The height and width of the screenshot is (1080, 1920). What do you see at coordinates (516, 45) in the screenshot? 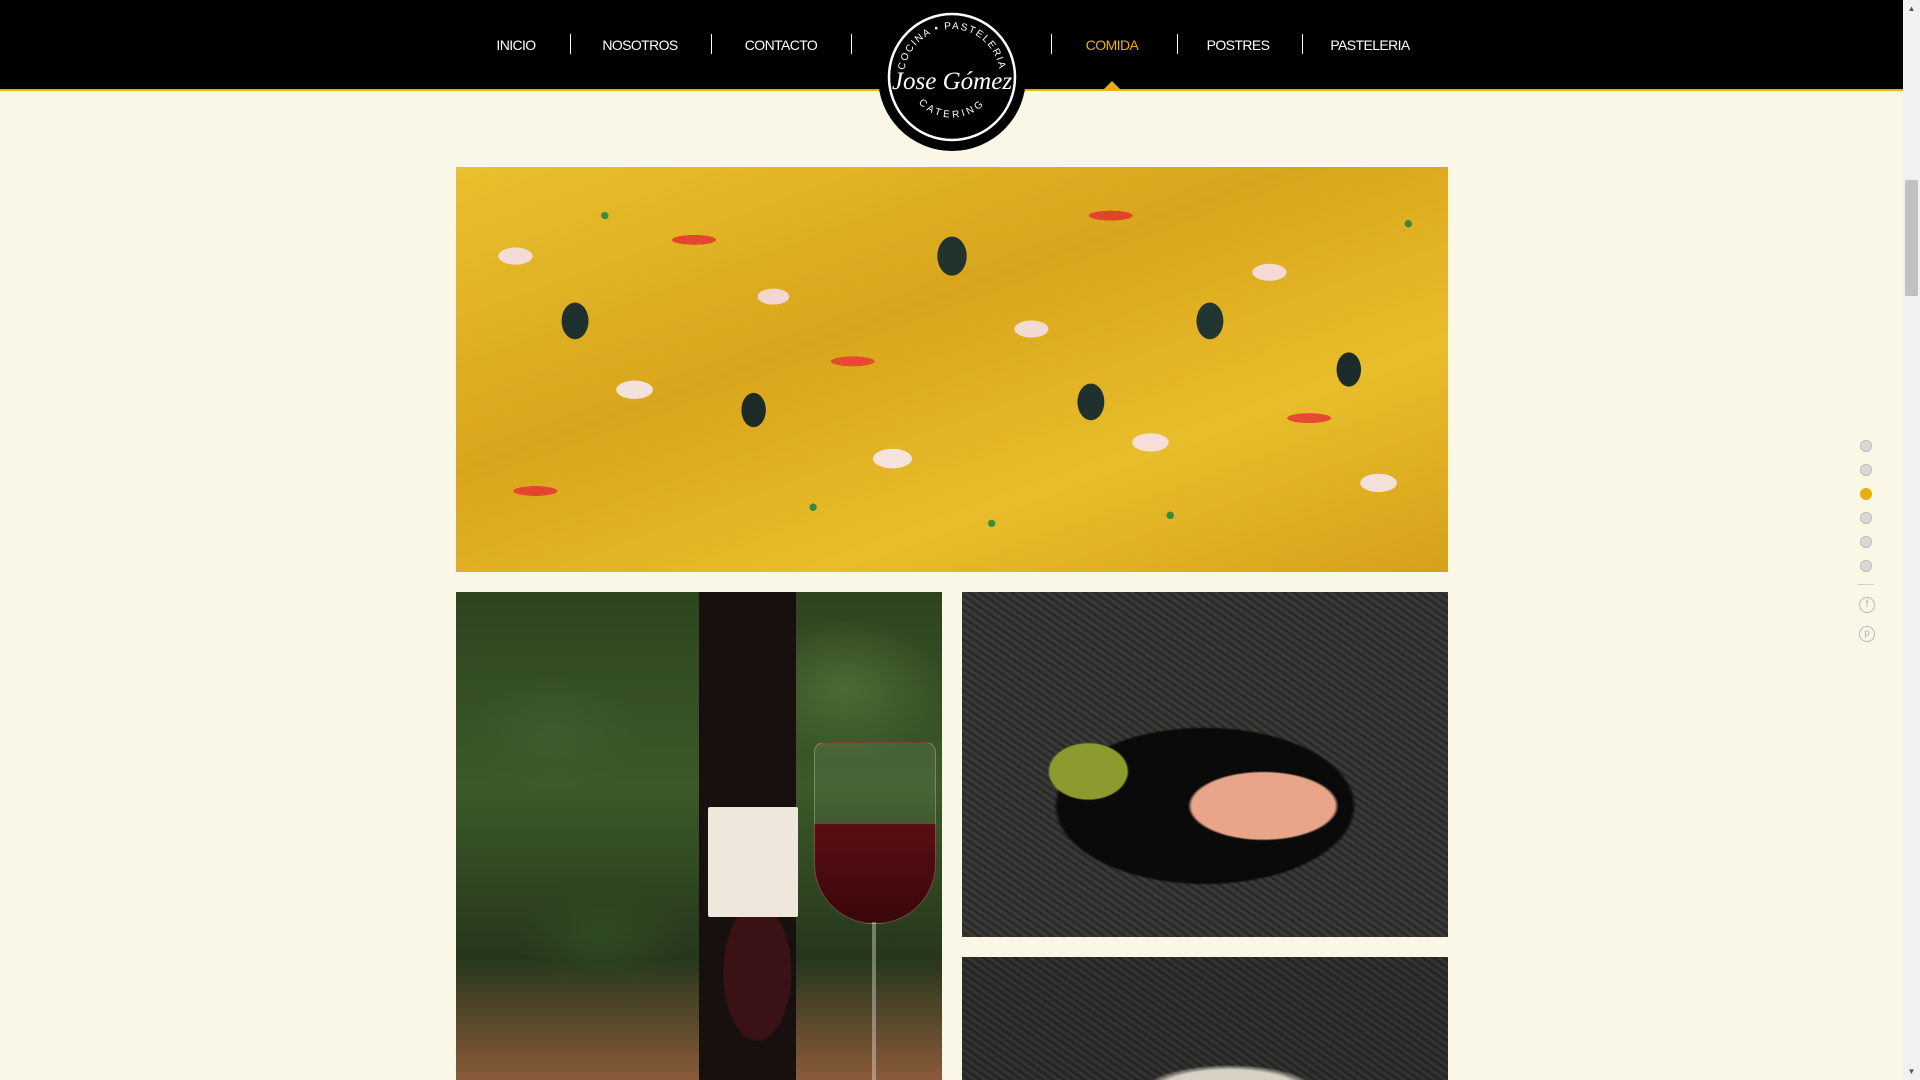
I see `nav-item-inicio: INICIO` at bounding box center [516, 45].